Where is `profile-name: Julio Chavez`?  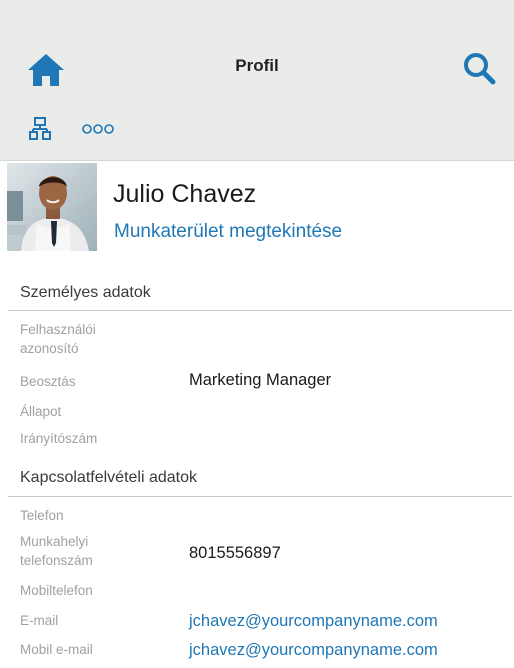
profile-name: Julio Chavez is located at coordinates (185, 194).